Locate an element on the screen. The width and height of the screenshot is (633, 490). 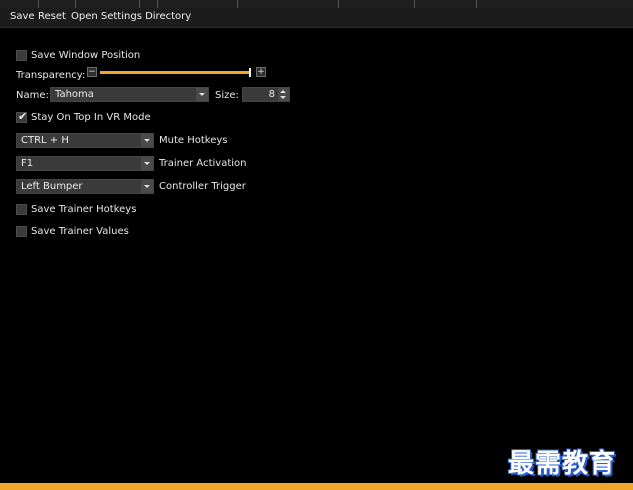
save-window-position-checkbox is located at coordinates (21, 55).